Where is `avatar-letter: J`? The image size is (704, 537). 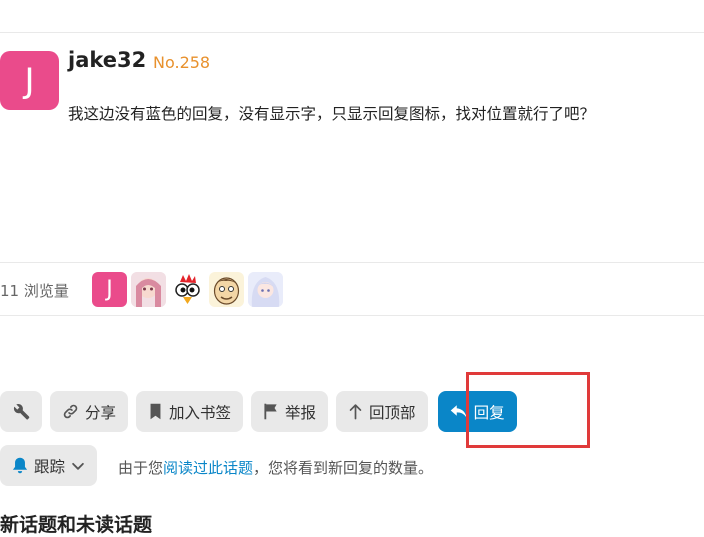
avatar-letter: J is located at coordinates (29, 80).